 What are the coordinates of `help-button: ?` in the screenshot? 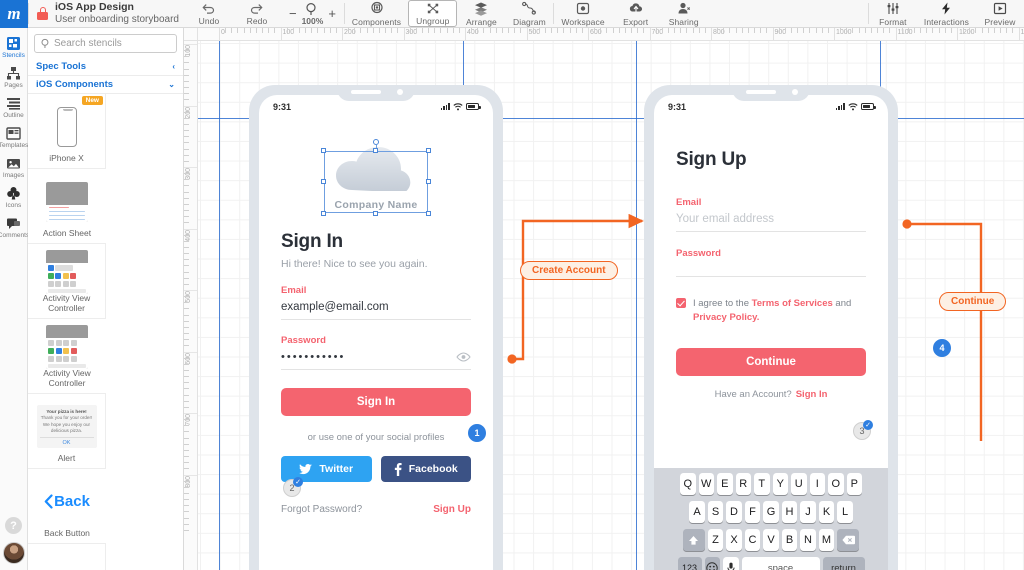 It's located at (13, 525).